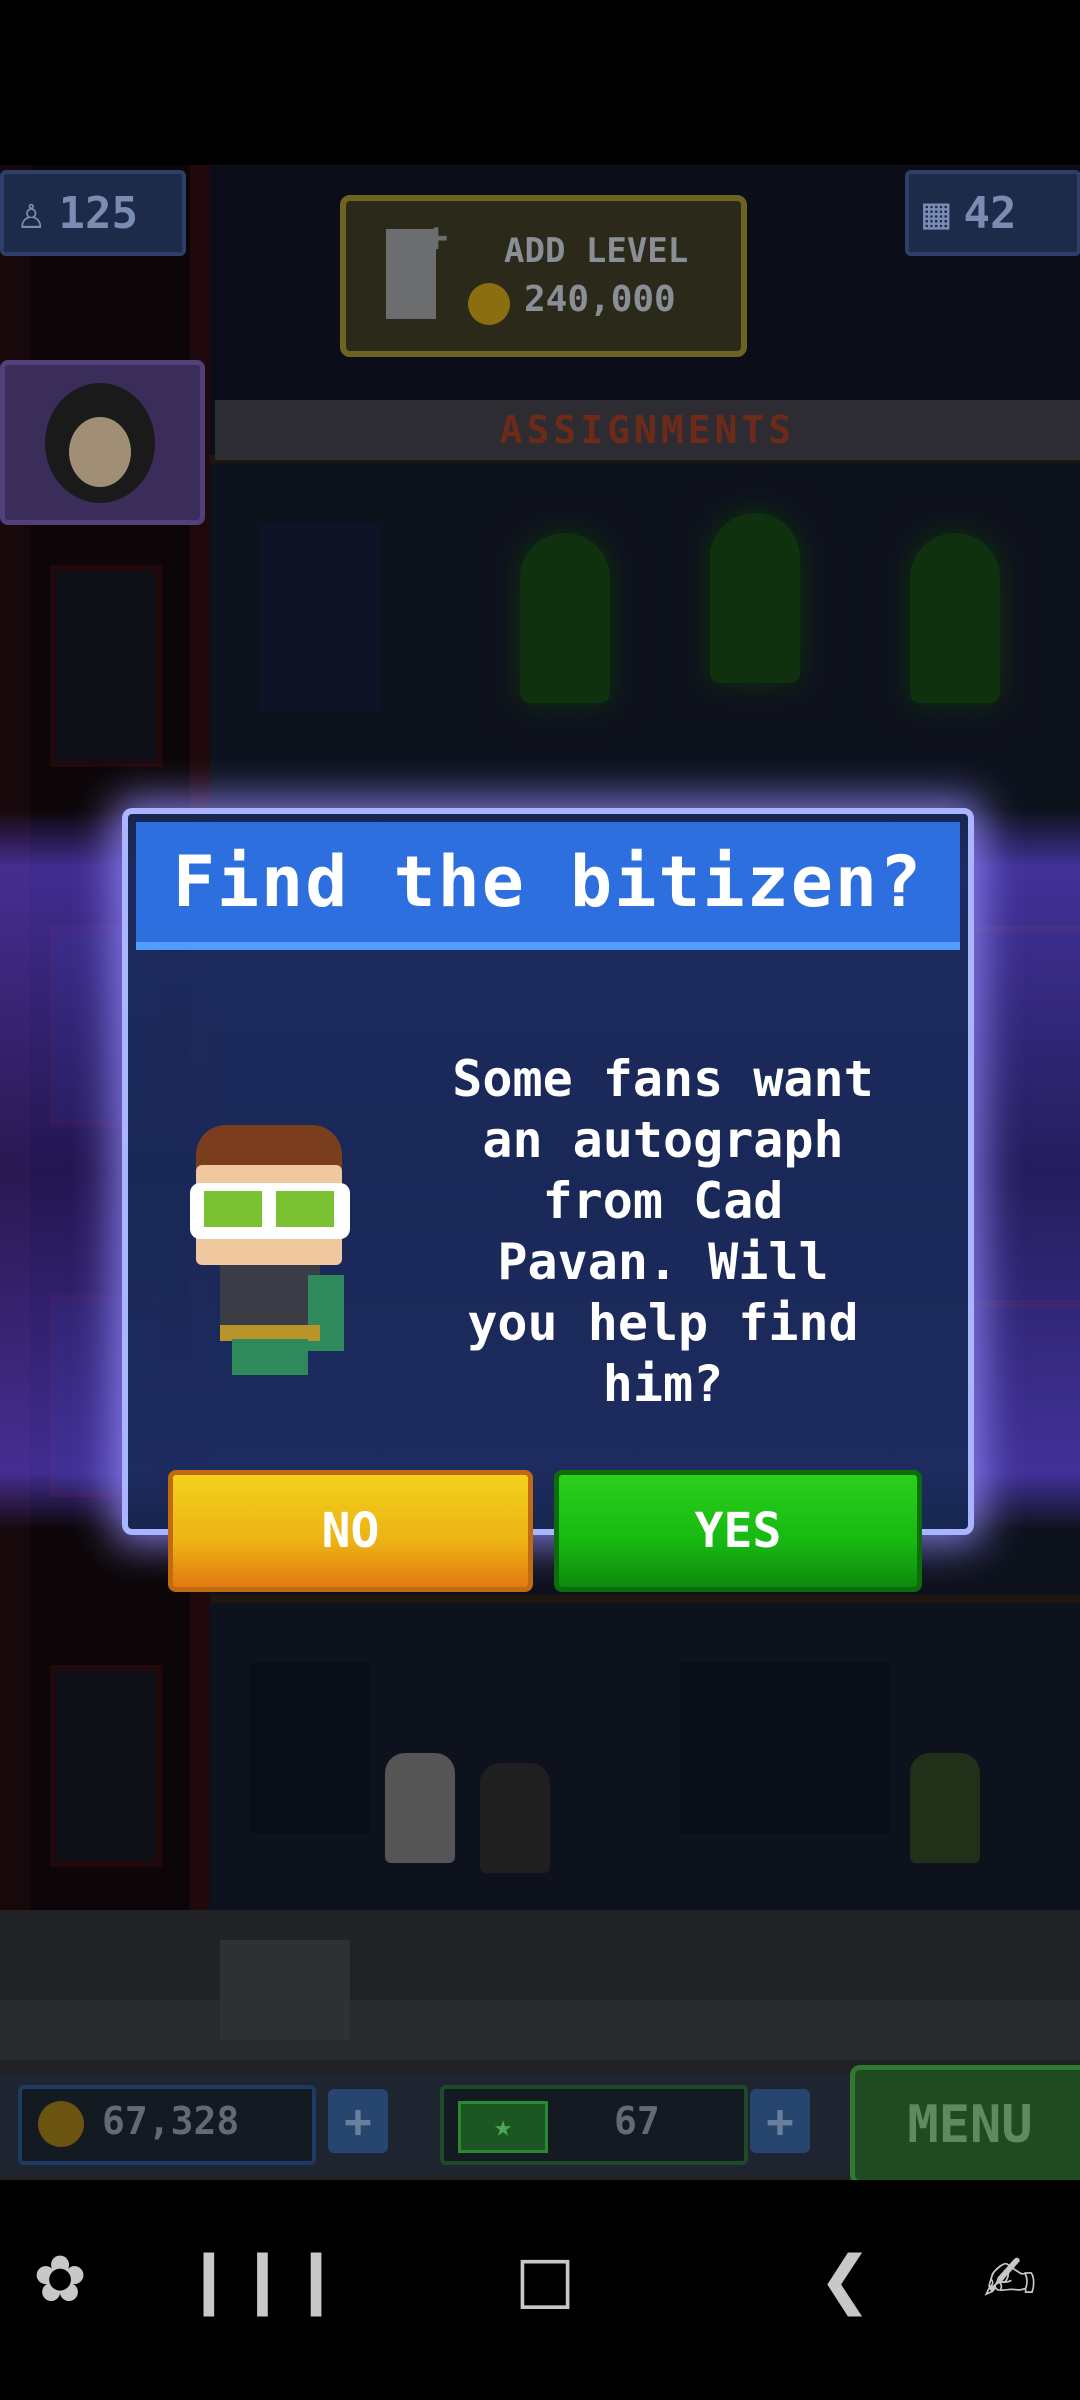  Describe the element at coordinates (167, 2125) in the screenshot. I see `coin-balance: 67,328` at that location.